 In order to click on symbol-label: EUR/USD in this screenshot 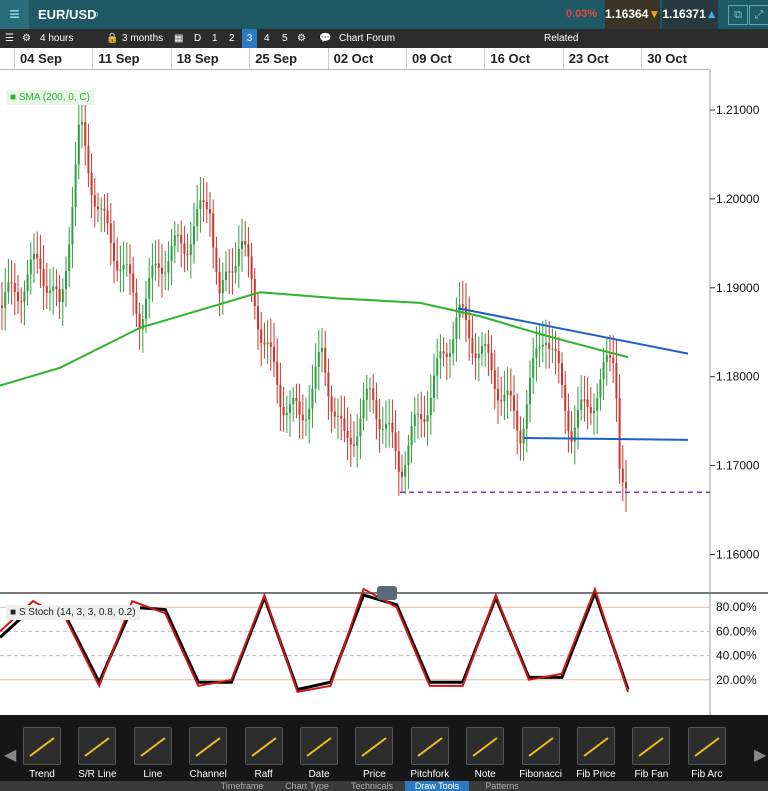, I will do `click(67, 14)`.